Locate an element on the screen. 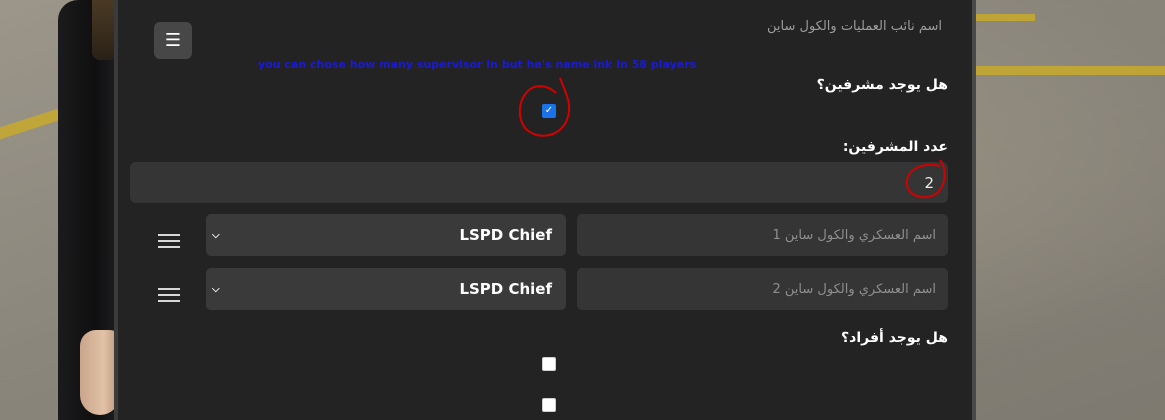 This screenshot has width=1165, height=420. member-name-field: اسم العسكري والكول ساين 1 is located at coordinates (762, 235).